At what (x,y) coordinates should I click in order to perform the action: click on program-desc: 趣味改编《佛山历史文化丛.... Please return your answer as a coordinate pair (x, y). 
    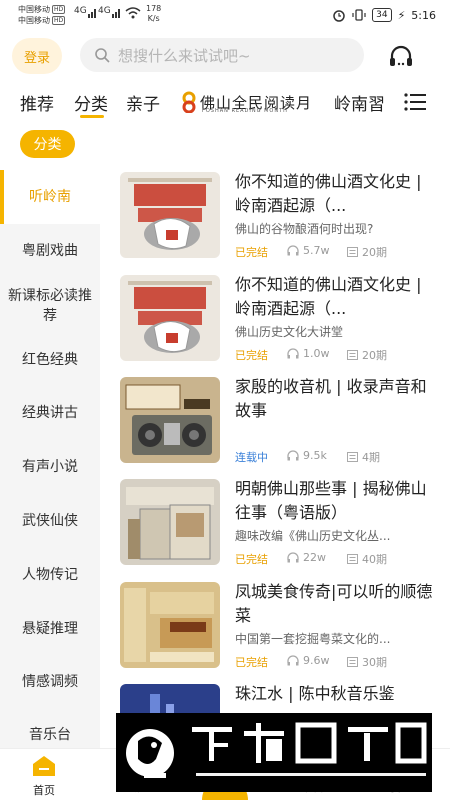
    Looking at the image, I should click on (313, 536).